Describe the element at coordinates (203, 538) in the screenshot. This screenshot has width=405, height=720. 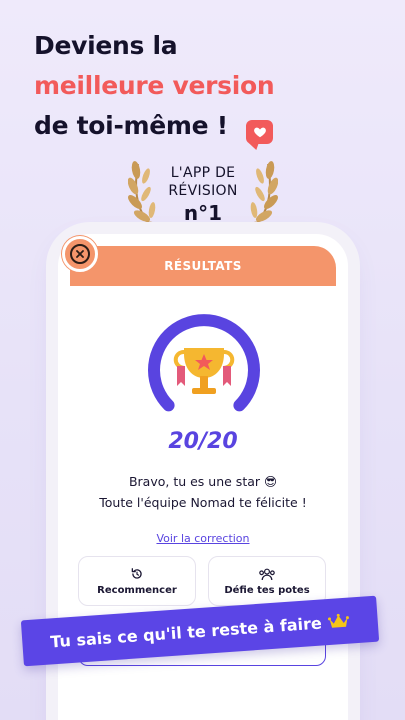
I see `view-correction-link: Voir la correction` at that location.